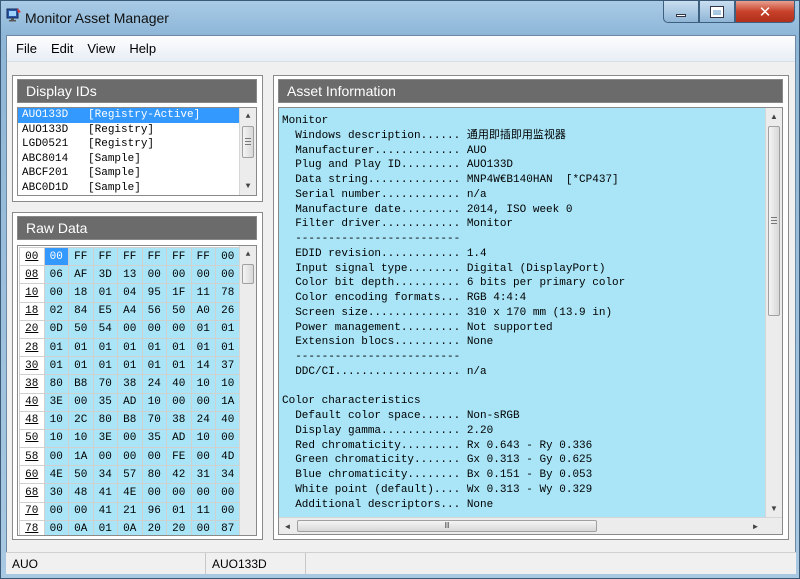 The image size is (800, 579). I want to click on raw-byte-cell: FE, so click(179, 457).